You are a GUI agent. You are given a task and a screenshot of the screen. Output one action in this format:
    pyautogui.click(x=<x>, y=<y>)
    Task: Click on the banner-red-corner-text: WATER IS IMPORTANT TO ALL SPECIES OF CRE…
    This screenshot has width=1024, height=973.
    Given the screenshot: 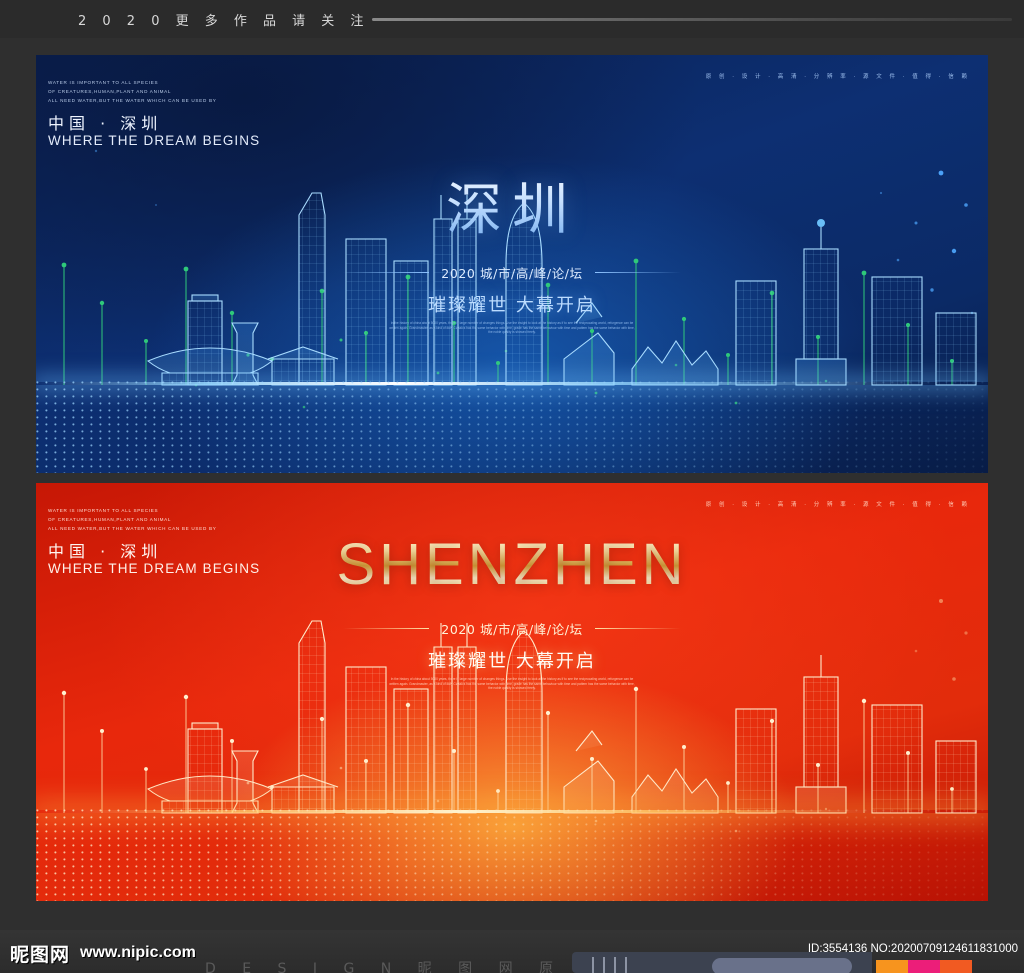 What is the action you would take?
    pyautogui.click(x=213, y=520)
    